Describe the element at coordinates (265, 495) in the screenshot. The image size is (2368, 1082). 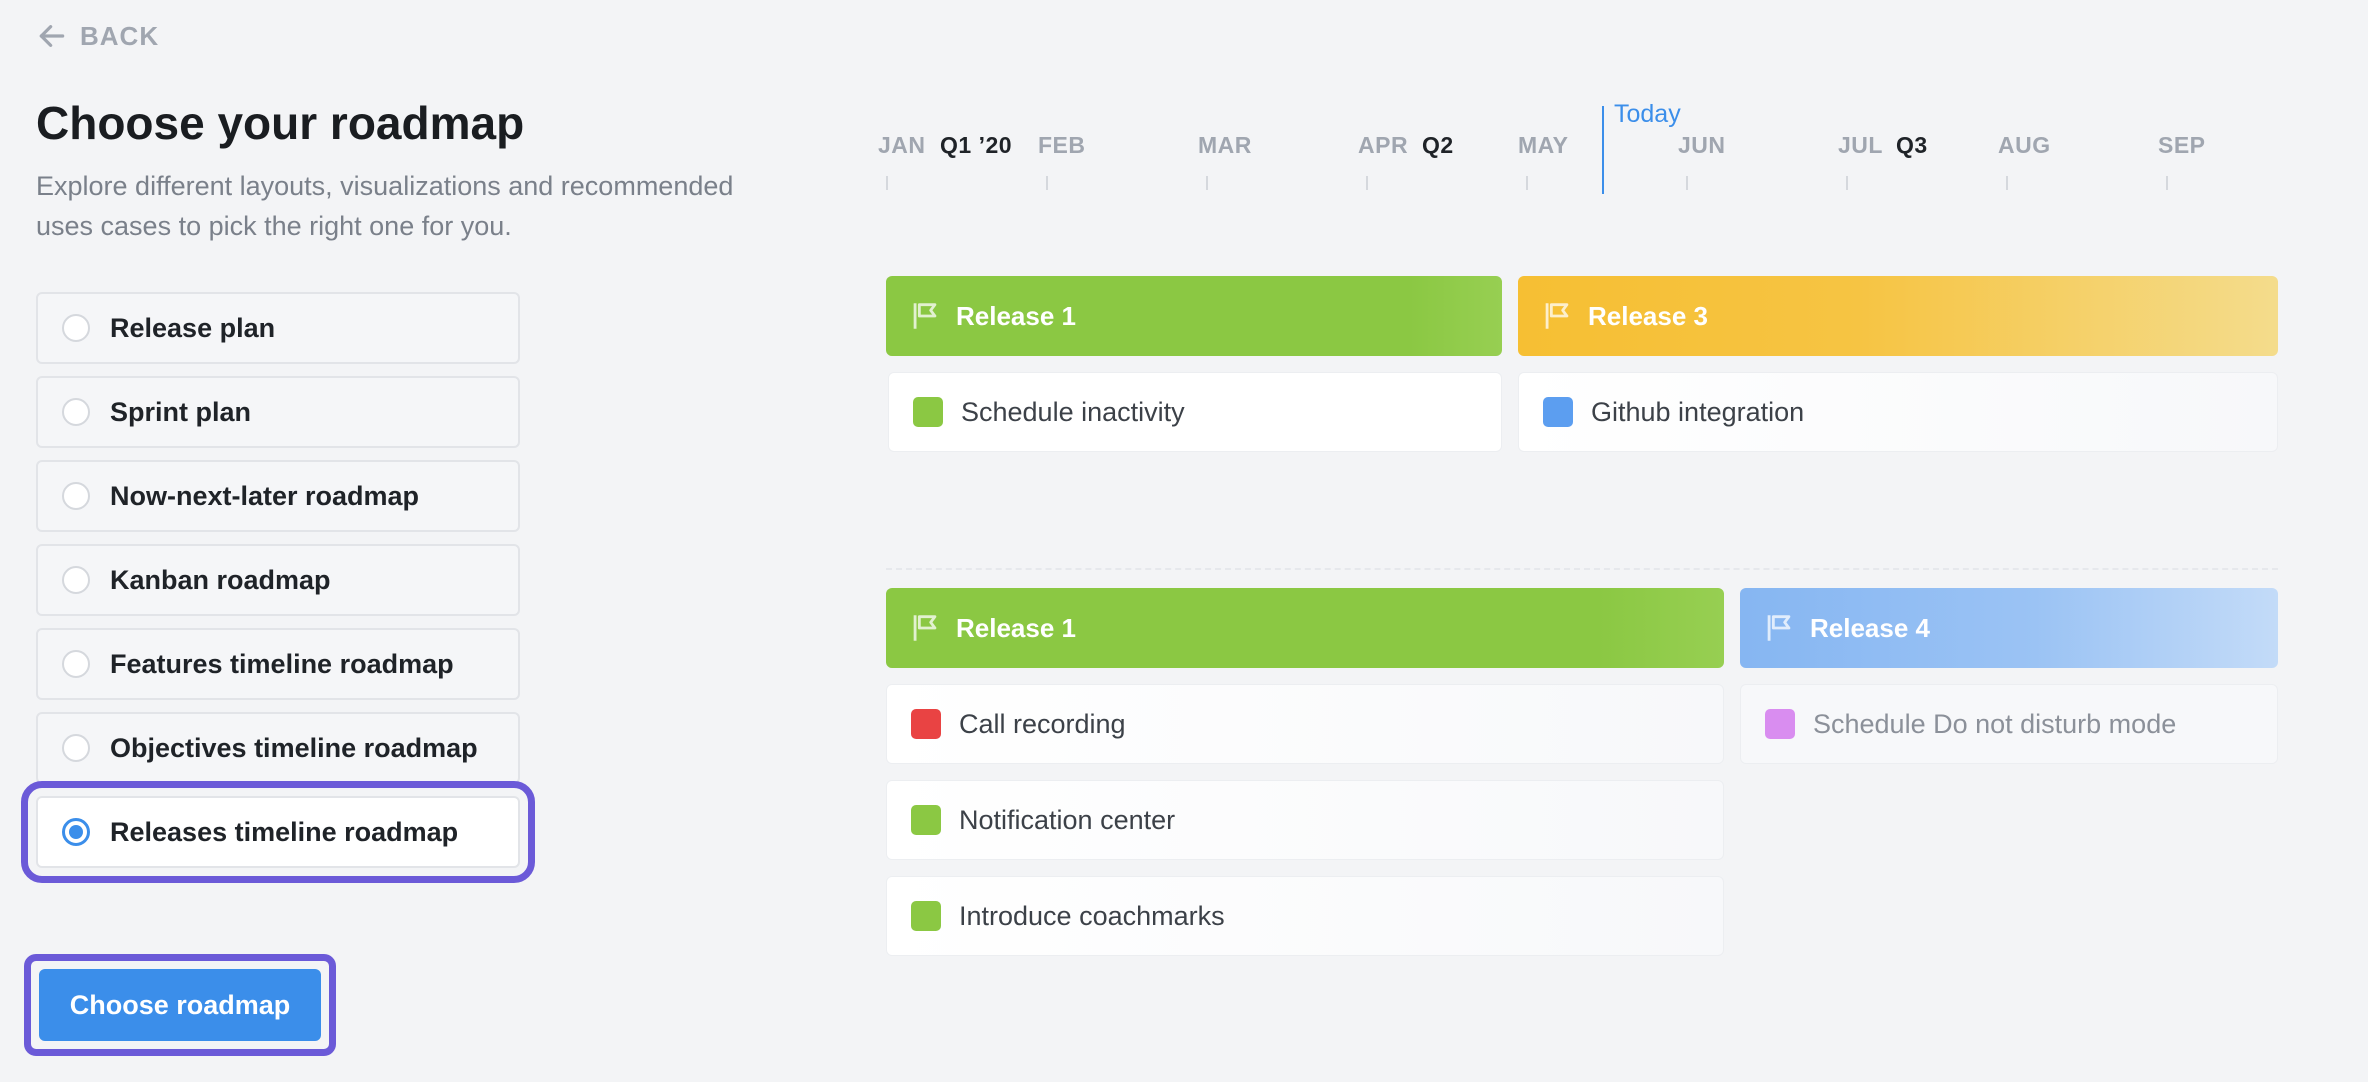
I see `option-label: Now-next-later roadmap` at that location.